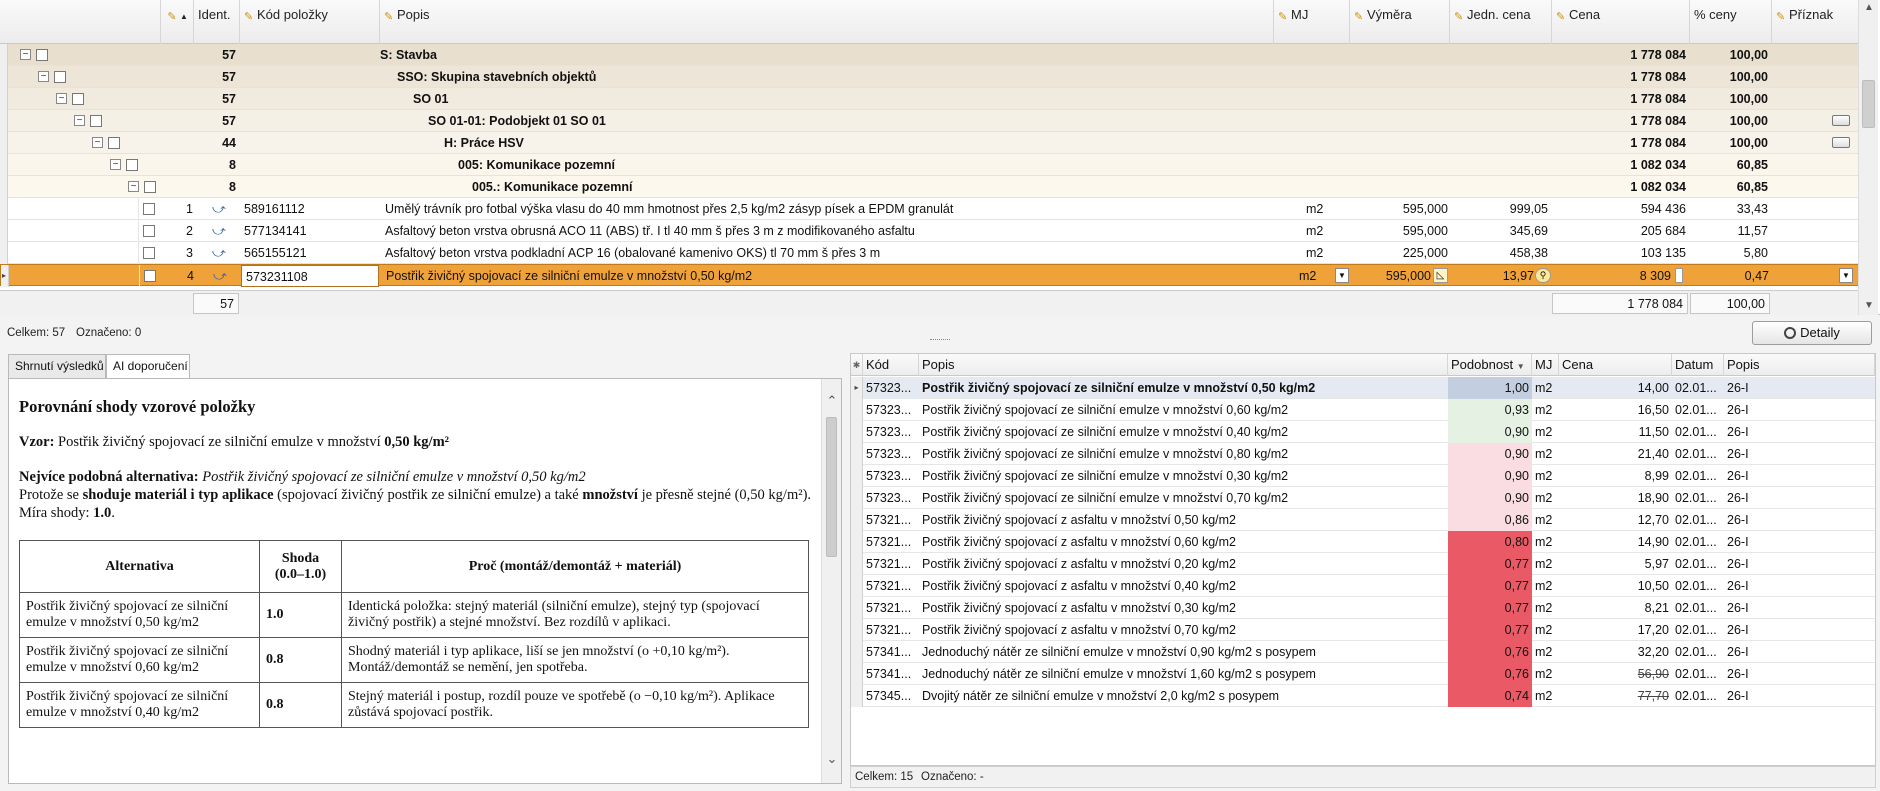 Image resolution: width=1880 pixels, height=791 pixels. I want to click on rheader-podobnost: Podobnost ▼, so click(1490, 365).